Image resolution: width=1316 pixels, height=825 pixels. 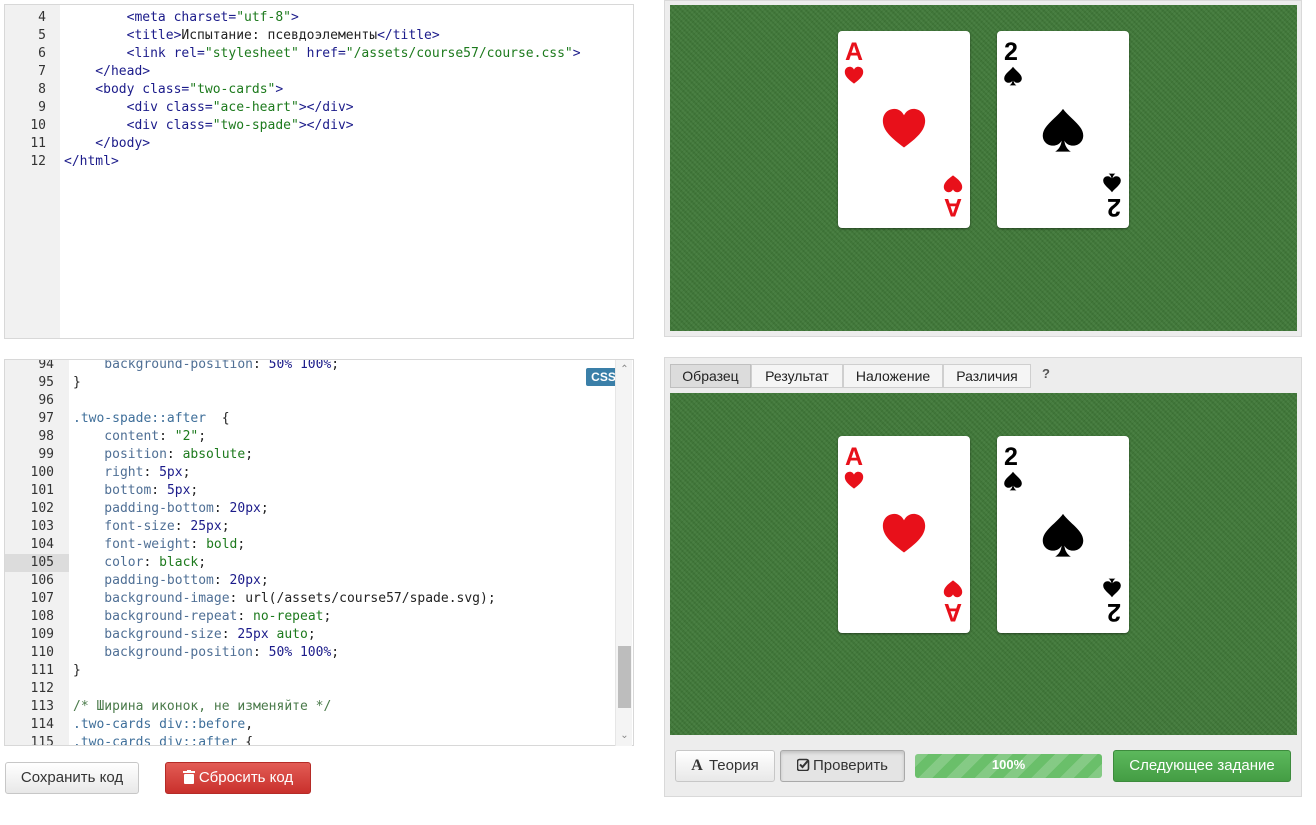 I want to click on code-token: charset=, so click(x=205, y=17).